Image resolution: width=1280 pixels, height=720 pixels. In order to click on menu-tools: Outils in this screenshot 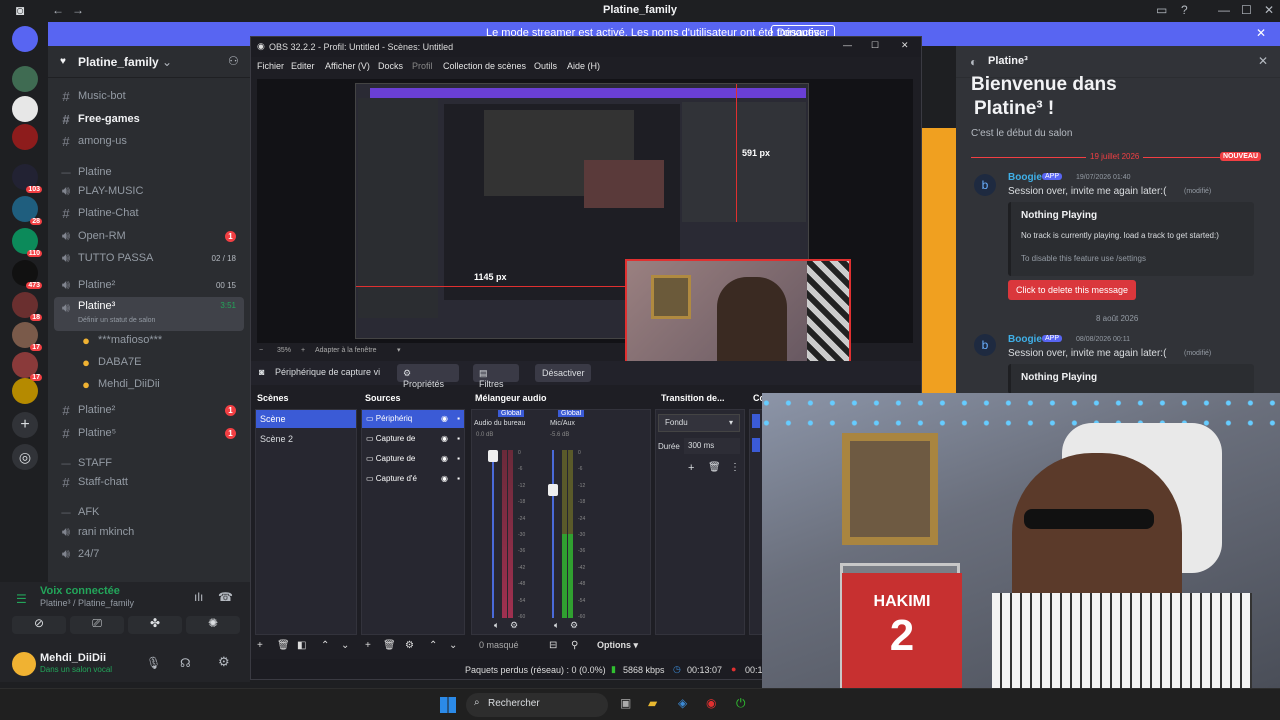, I will do `click(545, 66)`.